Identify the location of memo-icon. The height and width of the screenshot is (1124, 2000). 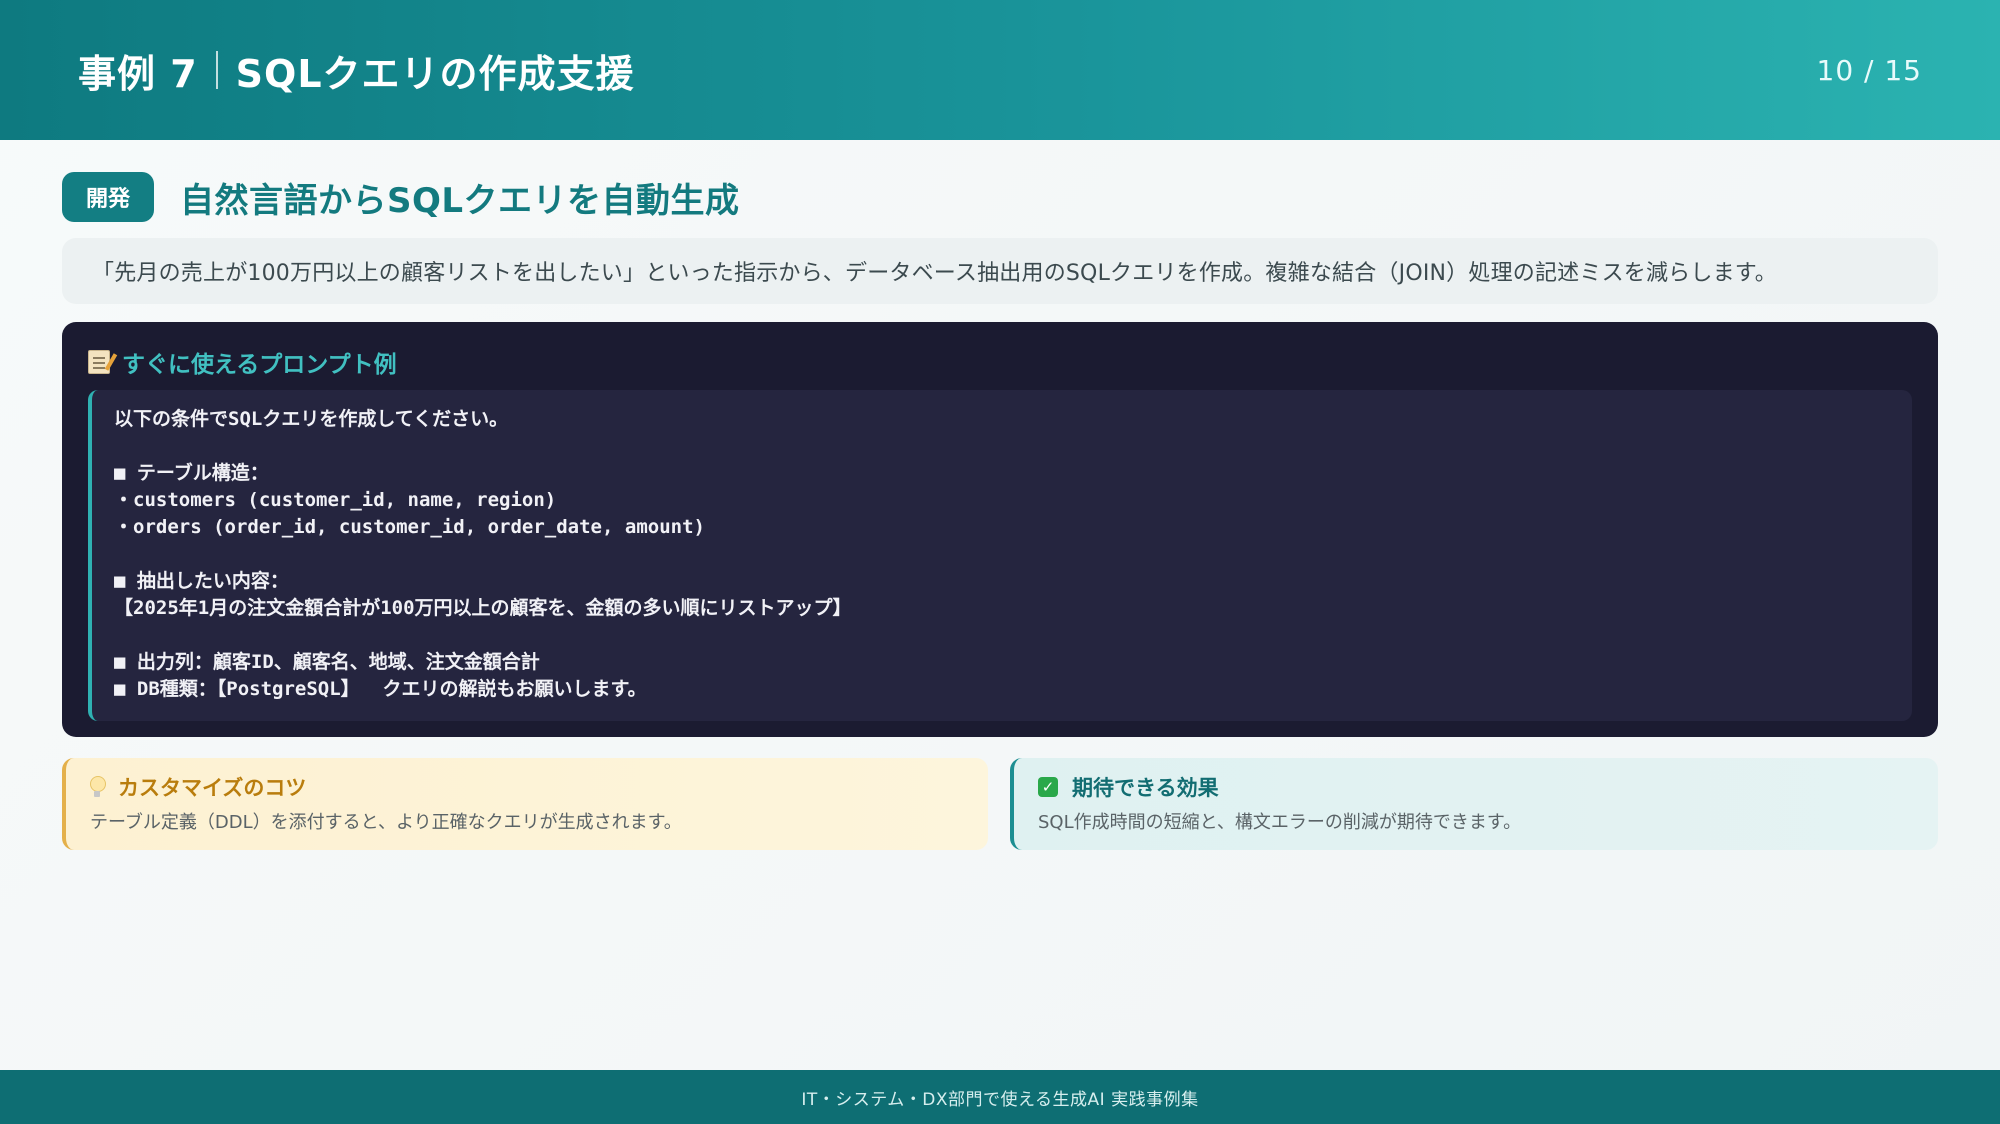
(99, 362).